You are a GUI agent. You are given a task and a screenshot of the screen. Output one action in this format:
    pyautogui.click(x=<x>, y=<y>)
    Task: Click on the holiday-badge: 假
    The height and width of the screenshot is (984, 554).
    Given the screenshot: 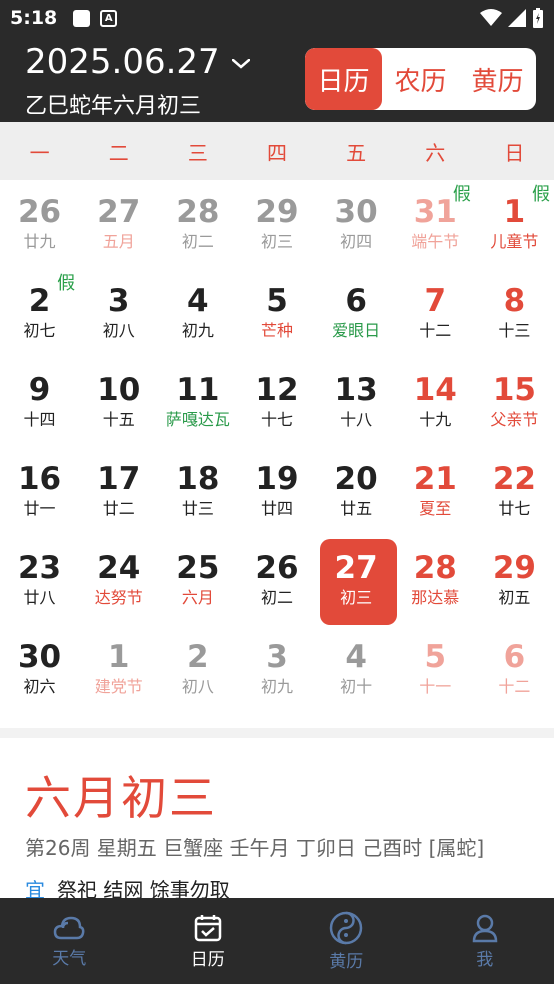 What is the action you would take?
    pyautogui.click(x=540, y=194)
    